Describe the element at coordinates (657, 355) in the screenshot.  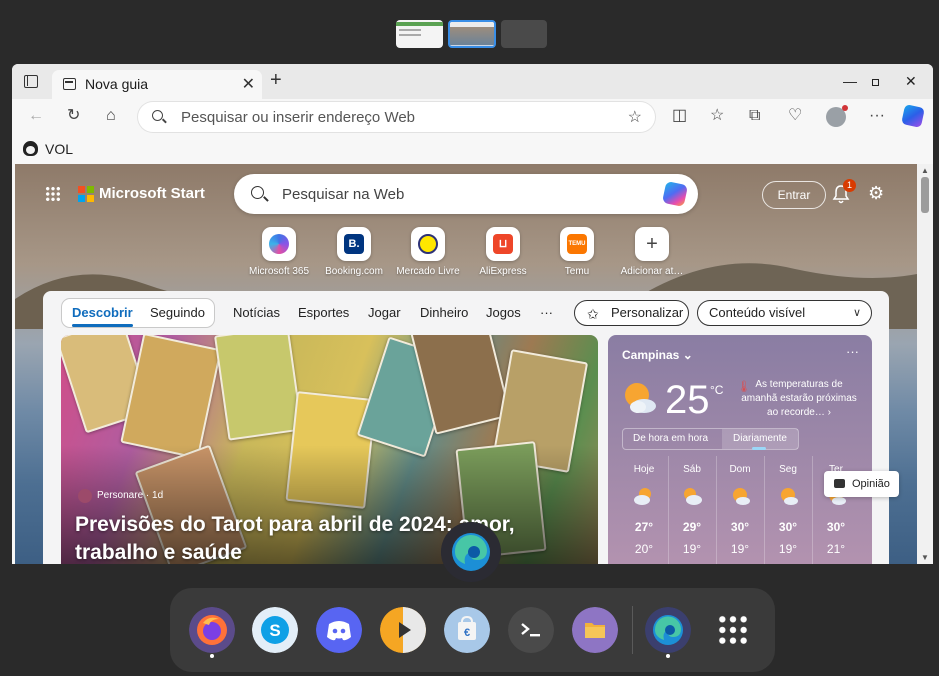
I see `weather-city: Campinas ⌄` at that location.